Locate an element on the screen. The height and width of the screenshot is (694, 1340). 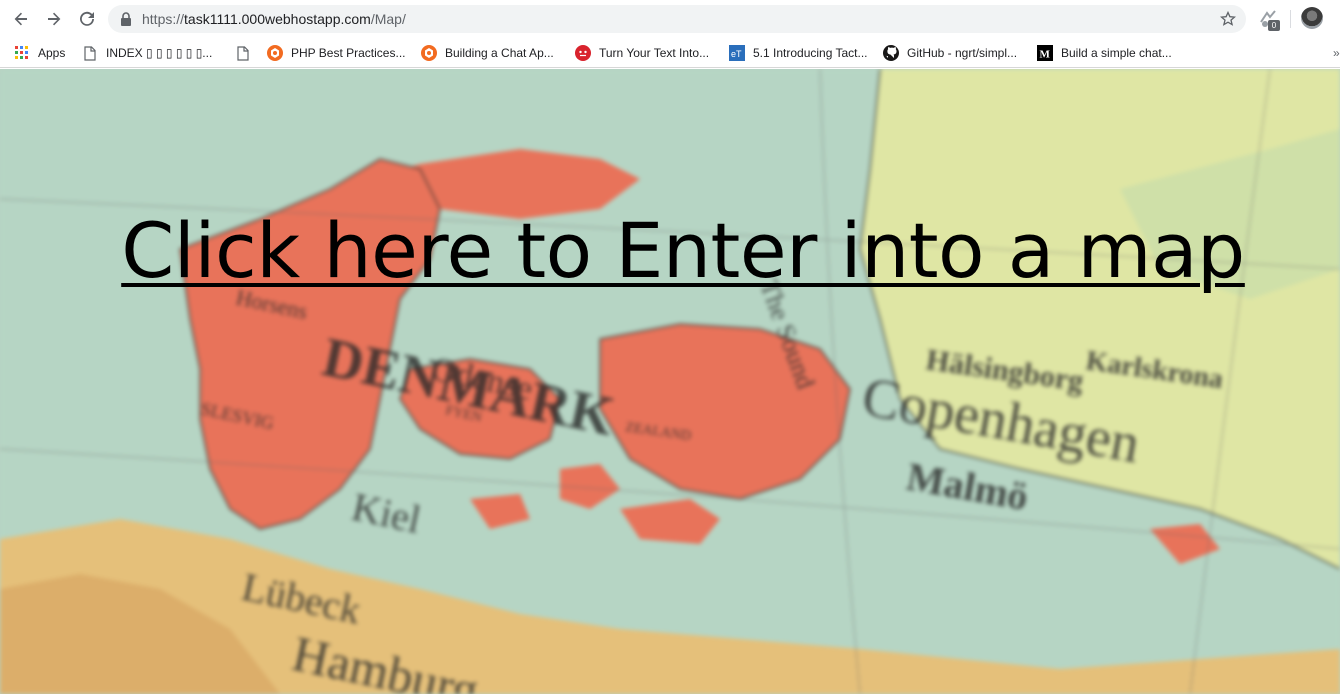
arrow-right-icon is located at coordinates (54, 19).